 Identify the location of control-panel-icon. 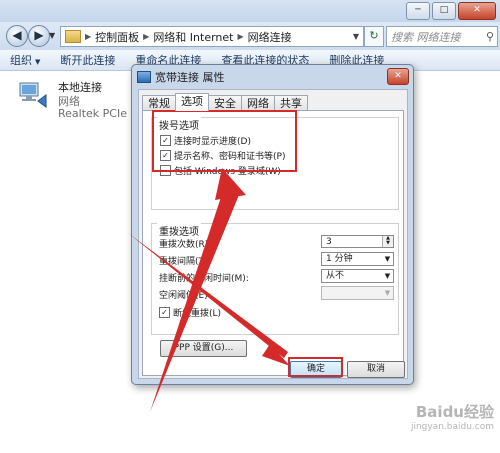
(73, 36).